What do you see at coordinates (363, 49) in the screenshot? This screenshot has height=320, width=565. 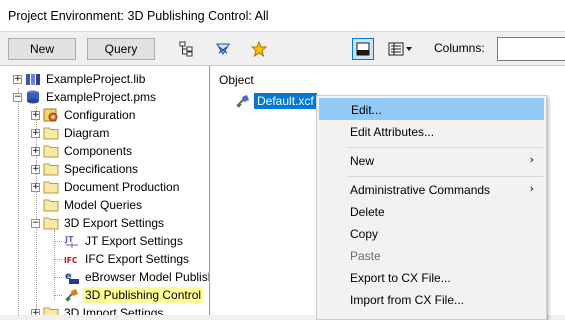 I see `layout-view-icon` at bounding box center [363, 49].